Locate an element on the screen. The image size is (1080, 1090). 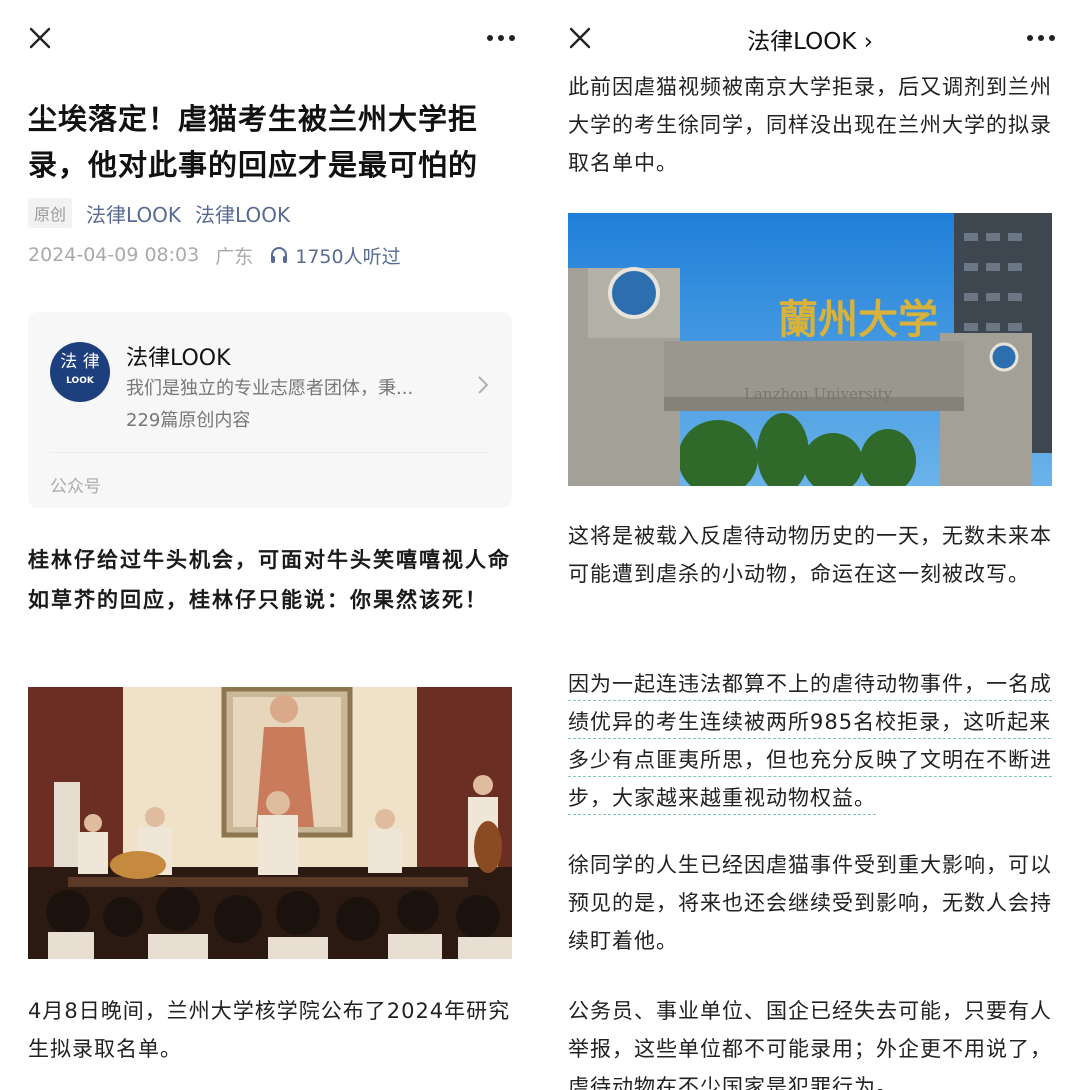
article-title: 尘埃落定！虐猫考生被兰州大学拒录，他对此事的回应才是最可怕的 is located at coordinates (253, 142).